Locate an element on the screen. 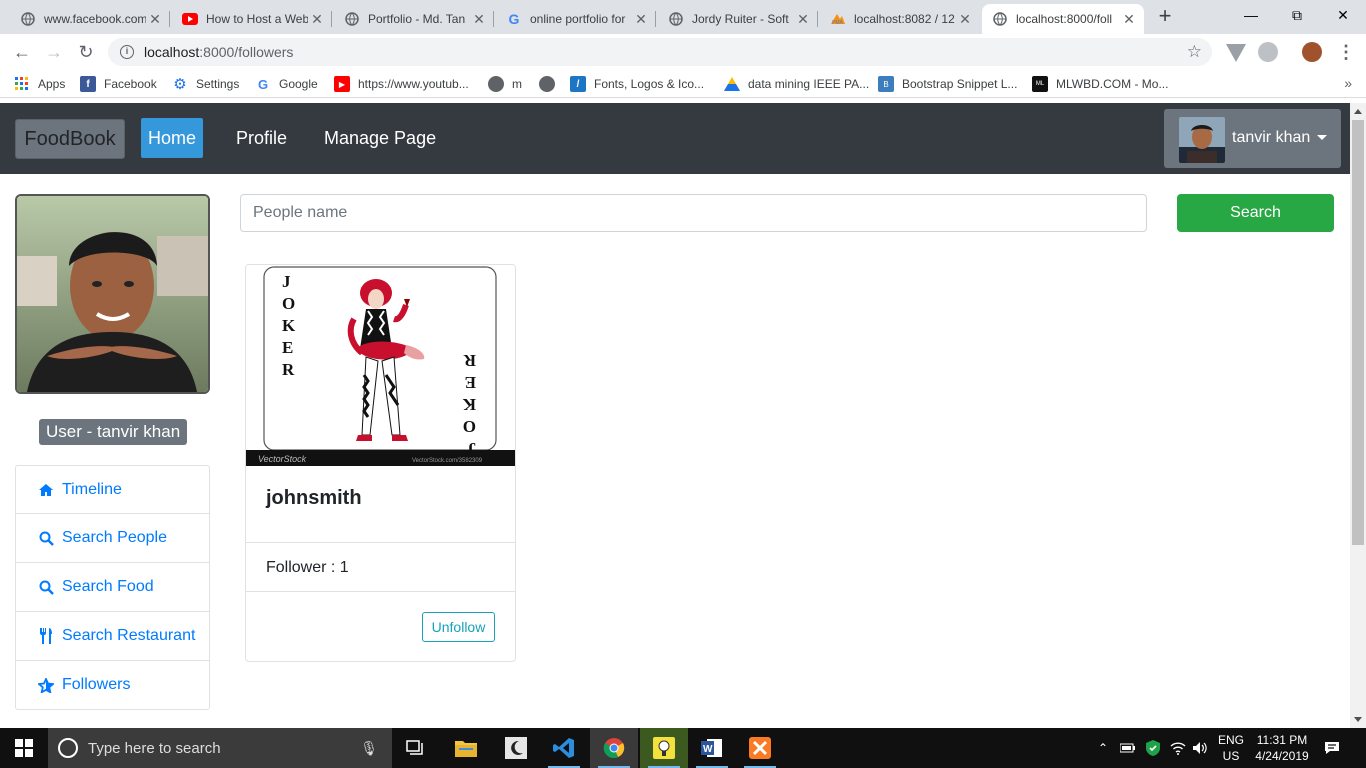 This screenshot has width=1366, height=768. brand-button: FoodBook is located at coordinates (70, 139).